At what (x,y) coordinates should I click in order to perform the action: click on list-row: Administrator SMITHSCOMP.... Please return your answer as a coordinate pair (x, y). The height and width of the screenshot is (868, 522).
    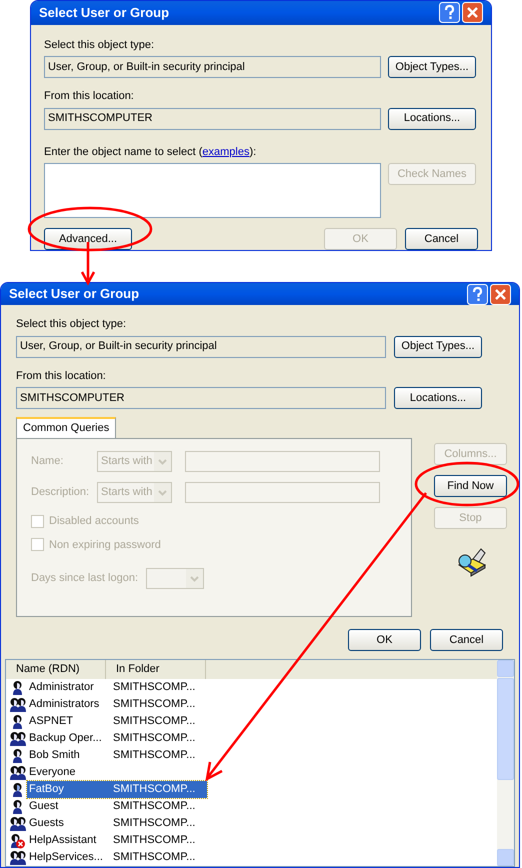
    Looking at the image, I should click on (251, 687).